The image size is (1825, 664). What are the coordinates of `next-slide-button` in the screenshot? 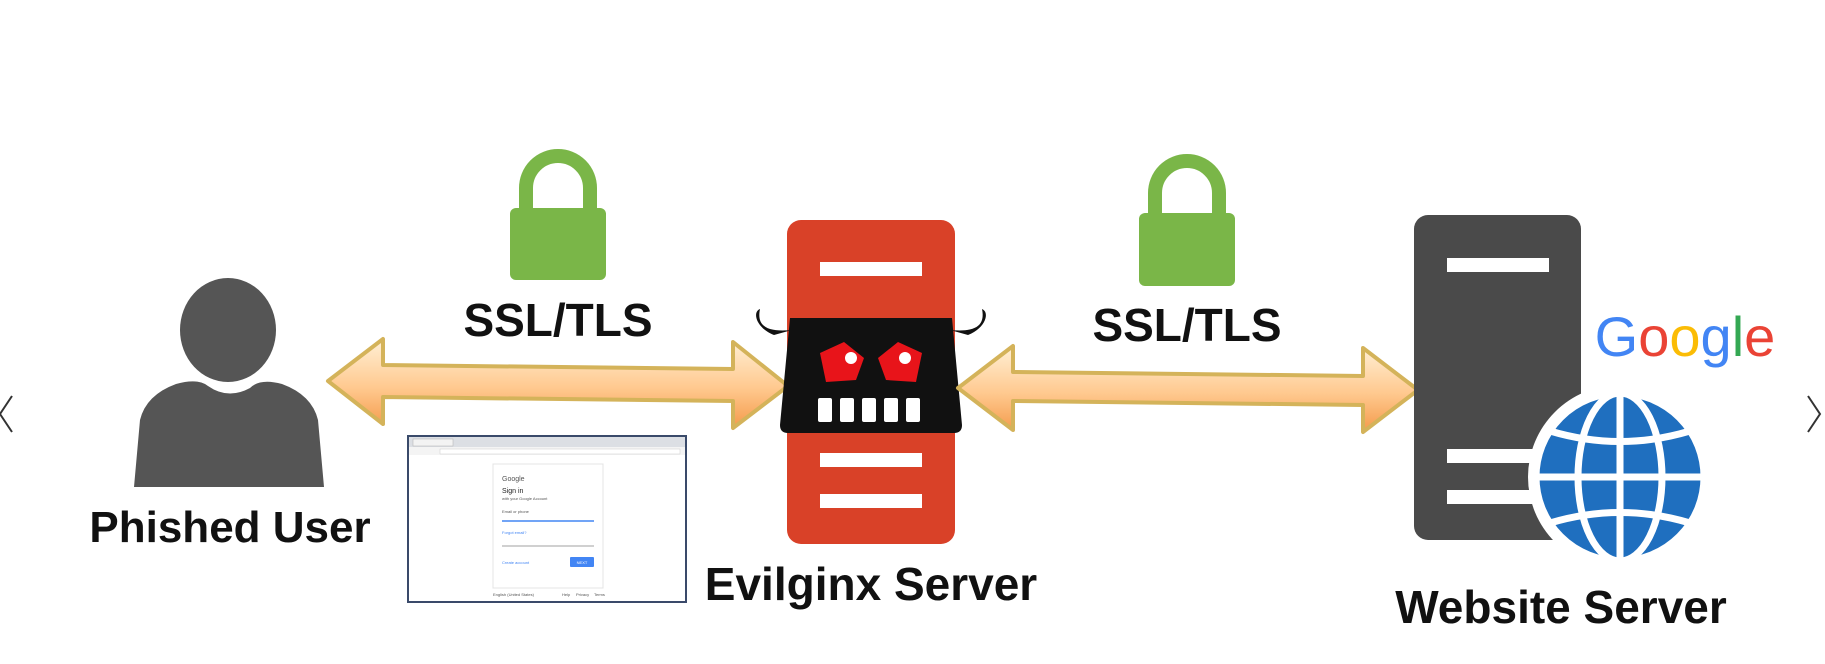 It's located at (1814, 414).